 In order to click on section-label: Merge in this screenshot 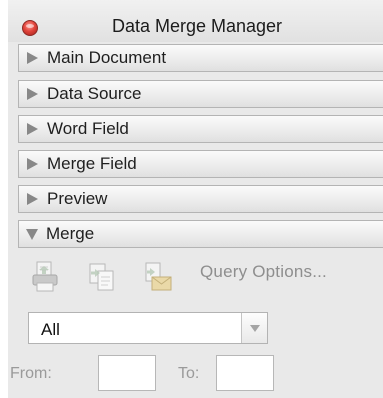, I will do `click(70, 233)`.